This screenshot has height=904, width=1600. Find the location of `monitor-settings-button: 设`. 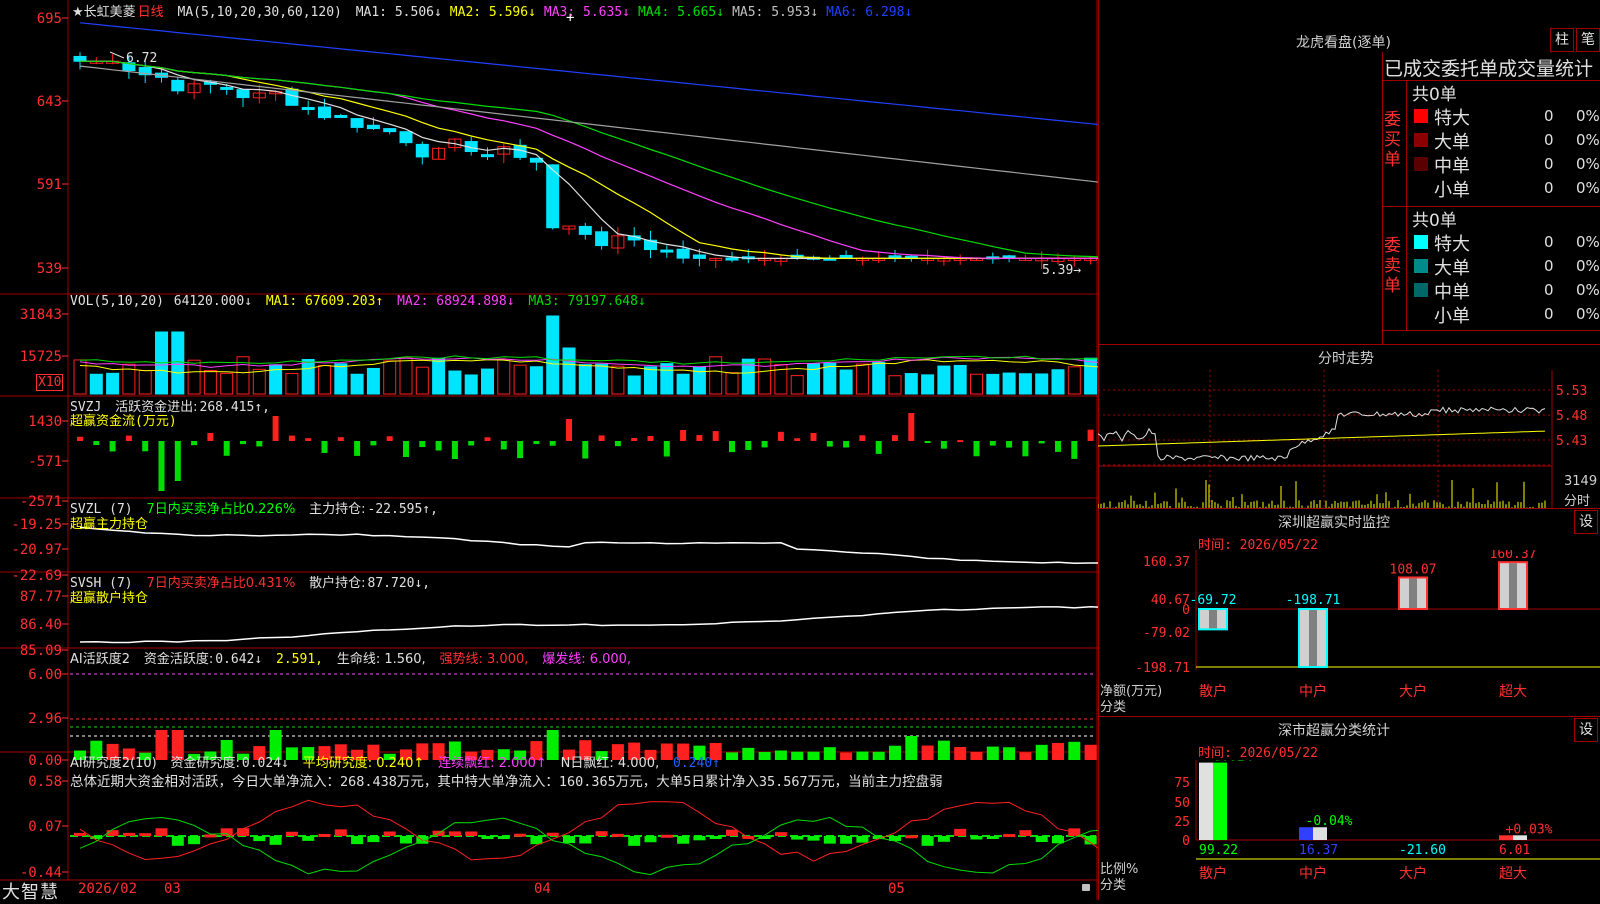

monitor-settings-button: 设 is located at coordinates (1586, 522).